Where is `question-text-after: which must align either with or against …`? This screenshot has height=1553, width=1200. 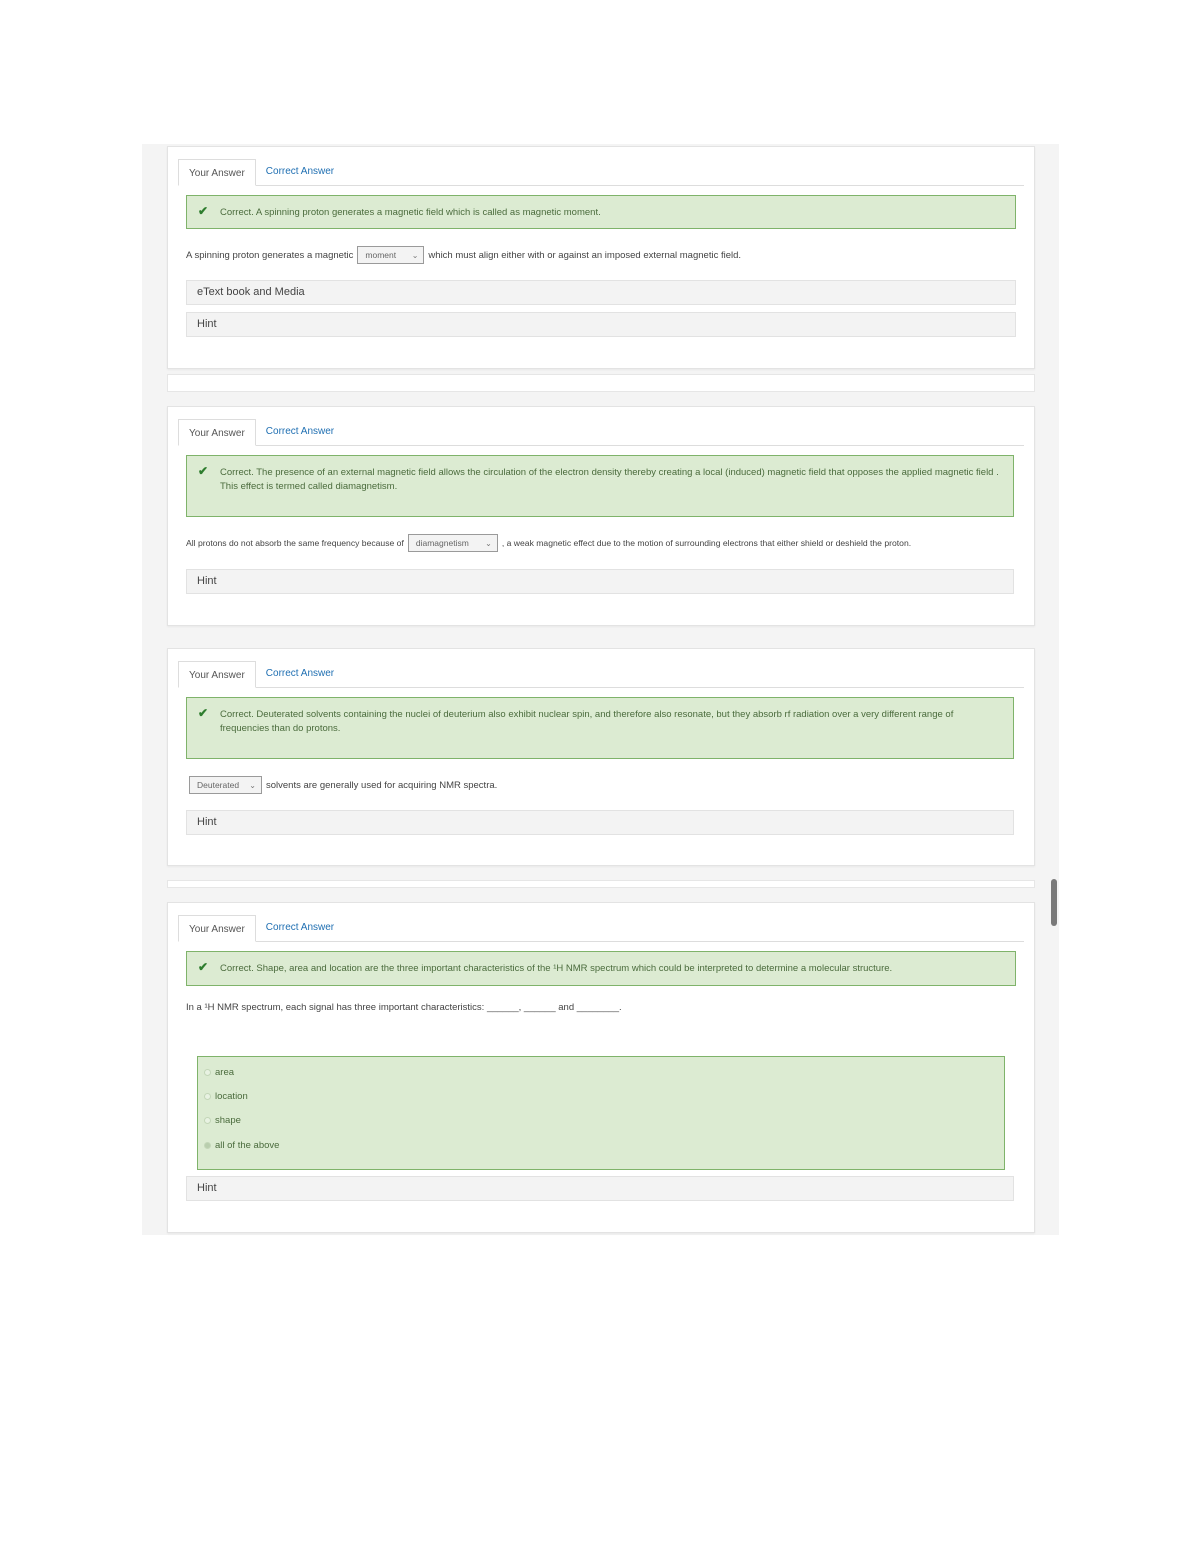 question-text-after: which must align either with or against … is located at coordinates (585, 255).